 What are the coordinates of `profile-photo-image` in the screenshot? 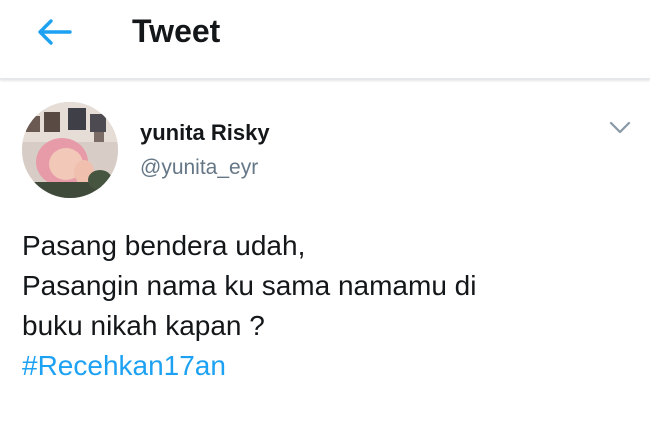 It's located at (70, 150).